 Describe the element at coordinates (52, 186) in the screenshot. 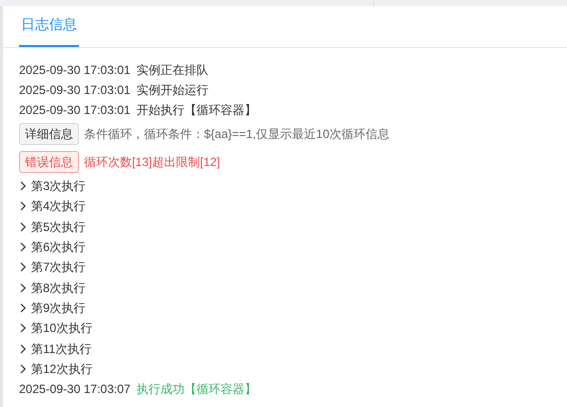

I see `iteration-row: 第3次执行` at that location.